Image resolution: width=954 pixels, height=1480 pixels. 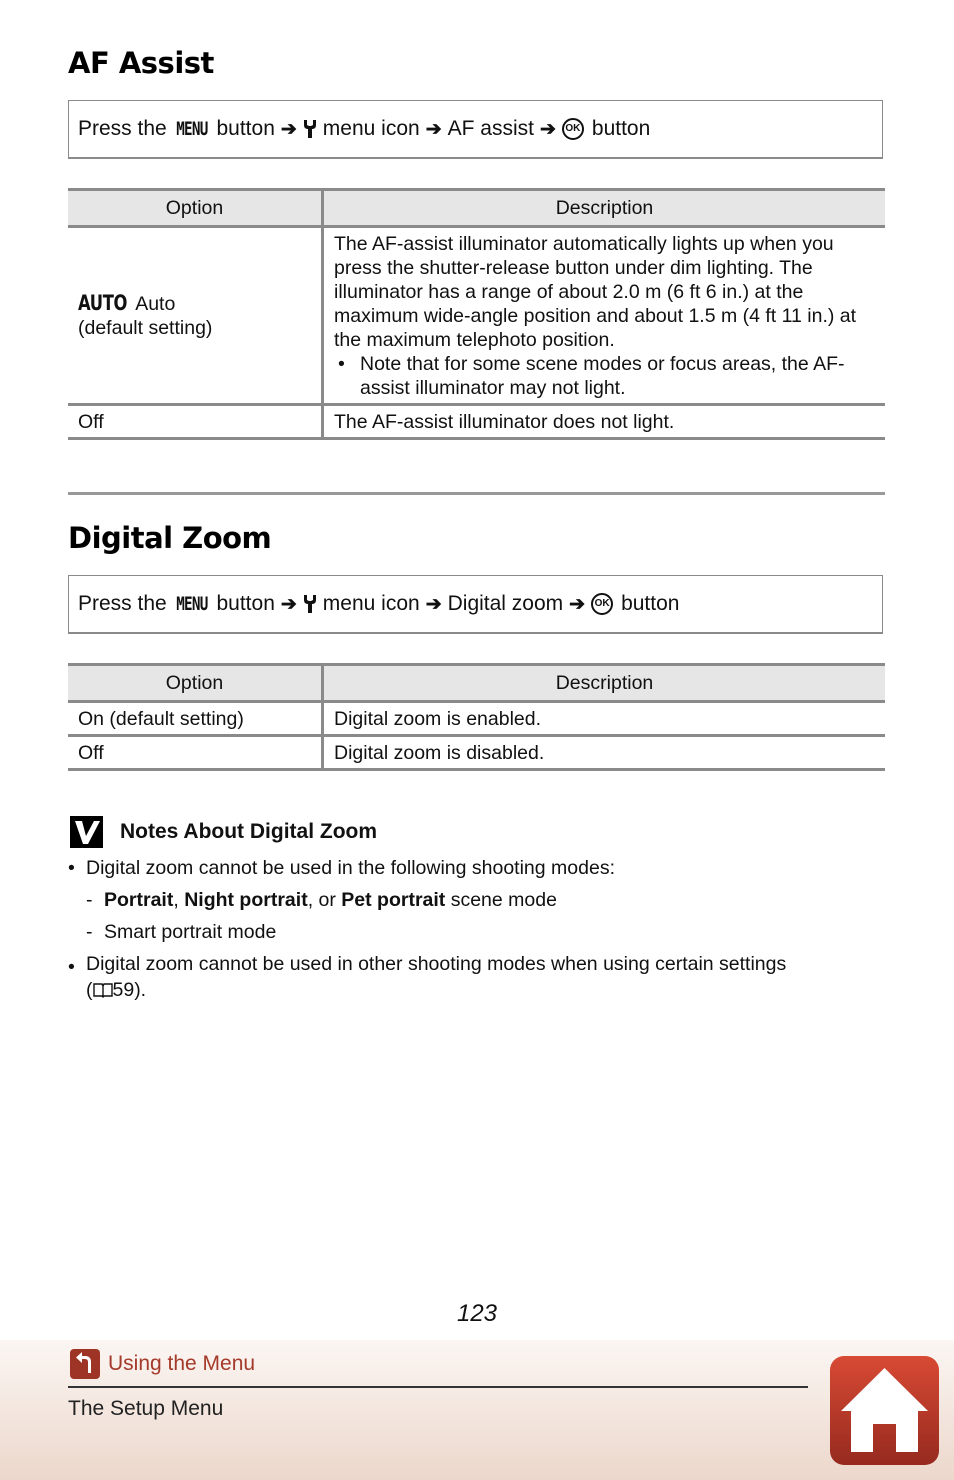 I want to click on table-row: Off Digital zoom is disabled., so click(x=476, y=753).